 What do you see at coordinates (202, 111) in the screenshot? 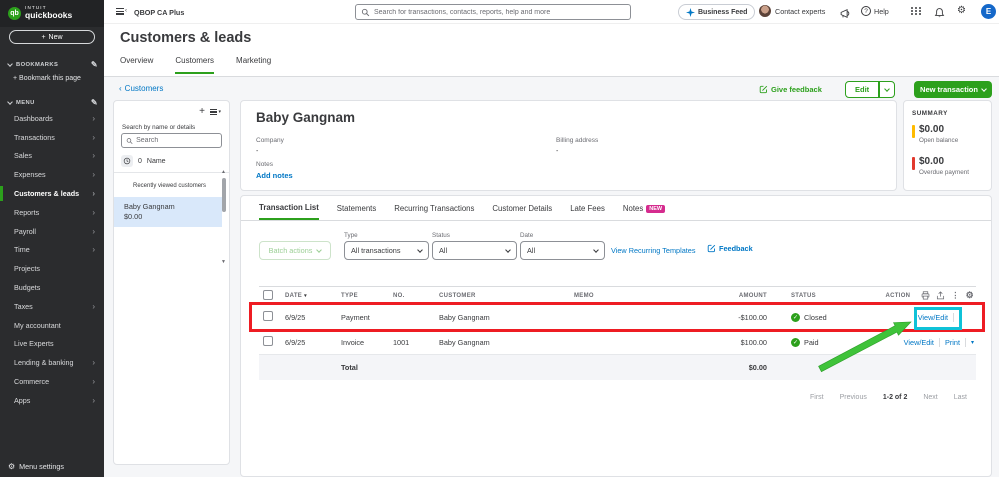
I see `add-customer-icon: +` at bounding box center [202, 111].